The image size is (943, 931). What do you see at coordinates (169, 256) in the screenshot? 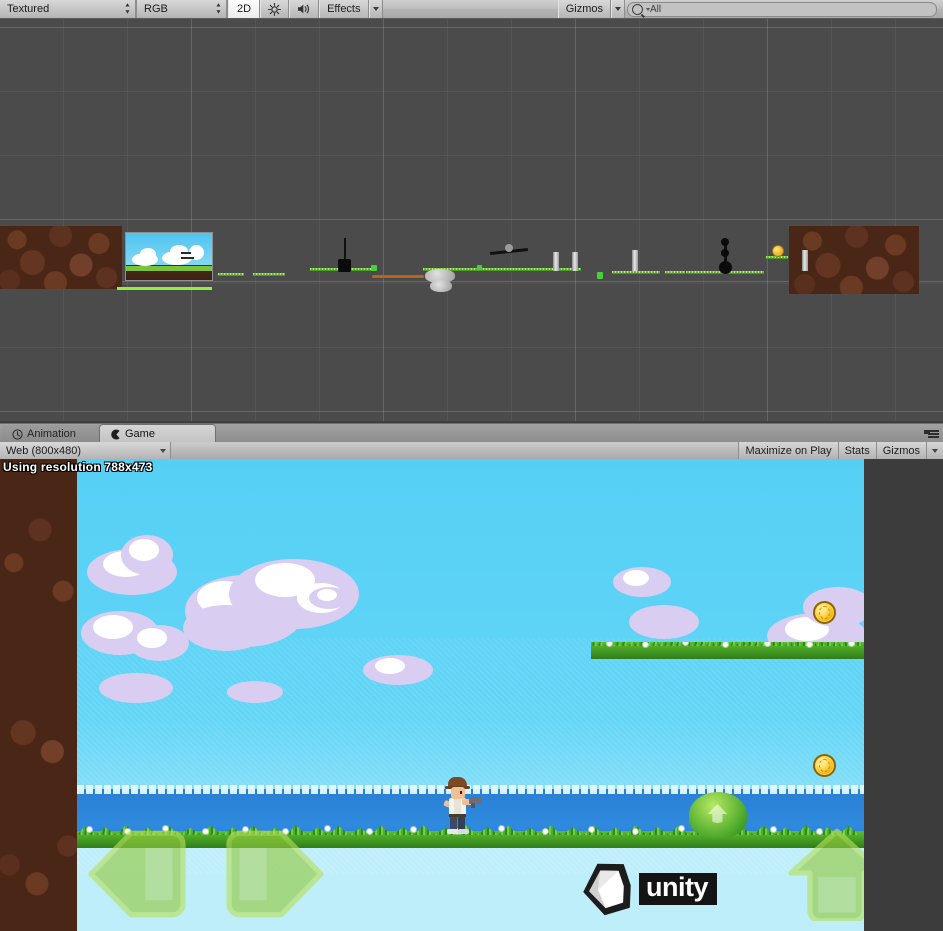
I see `camera-preview` at bounding box center [169, 256].